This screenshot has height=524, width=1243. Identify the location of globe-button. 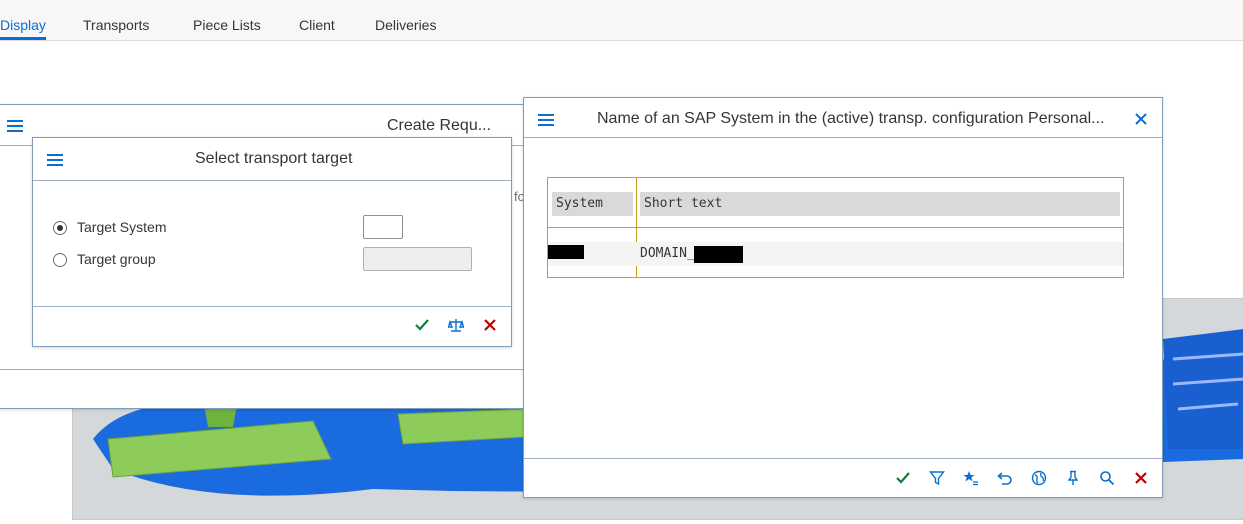
(1039, 478).